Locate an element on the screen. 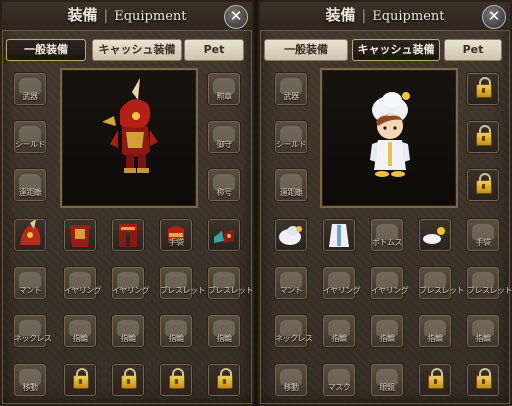  slot-glove: 手袋 is located at coordinates (483, 235).